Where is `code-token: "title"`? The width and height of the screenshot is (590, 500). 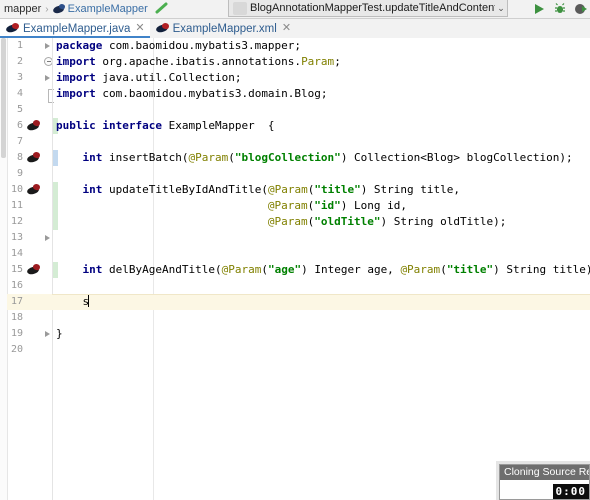 code-token: "title" is located at coordinates (470, 269).